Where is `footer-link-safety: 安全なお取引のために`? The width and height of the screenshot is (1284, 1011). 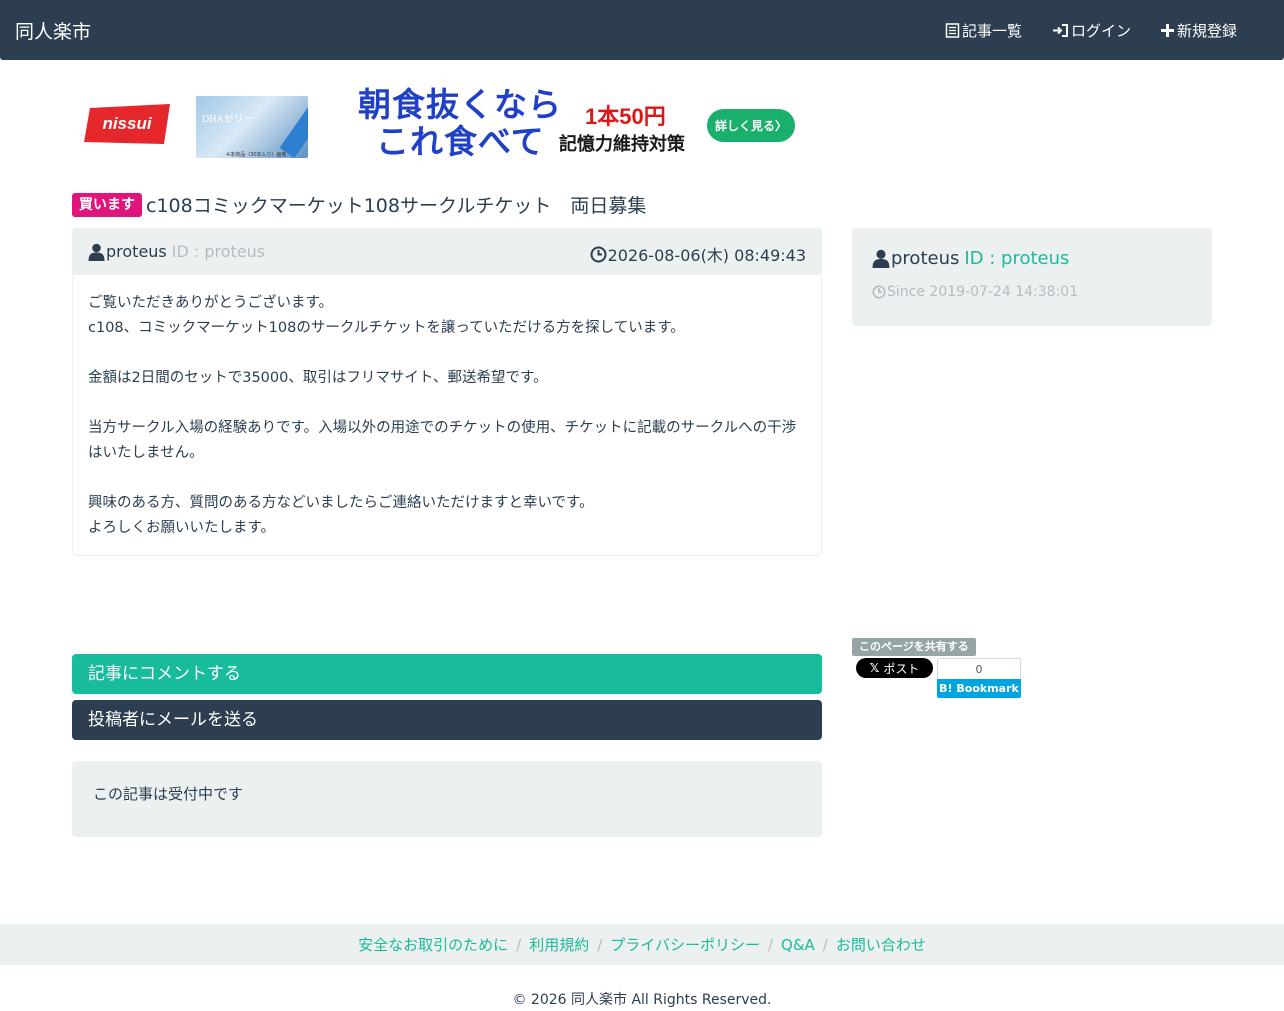
footer-link-safety: 安全なお取引のために is located at coordinates (433, 944).